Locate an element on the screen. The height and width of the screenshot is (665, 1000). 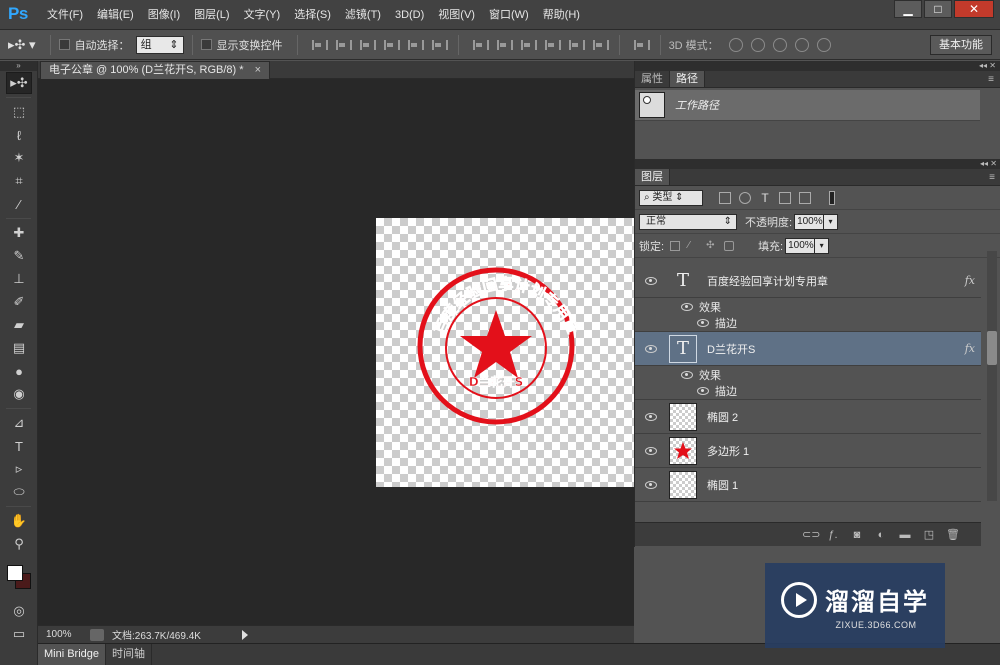
filter-type-icon: T is located at coordinates (765, 198).